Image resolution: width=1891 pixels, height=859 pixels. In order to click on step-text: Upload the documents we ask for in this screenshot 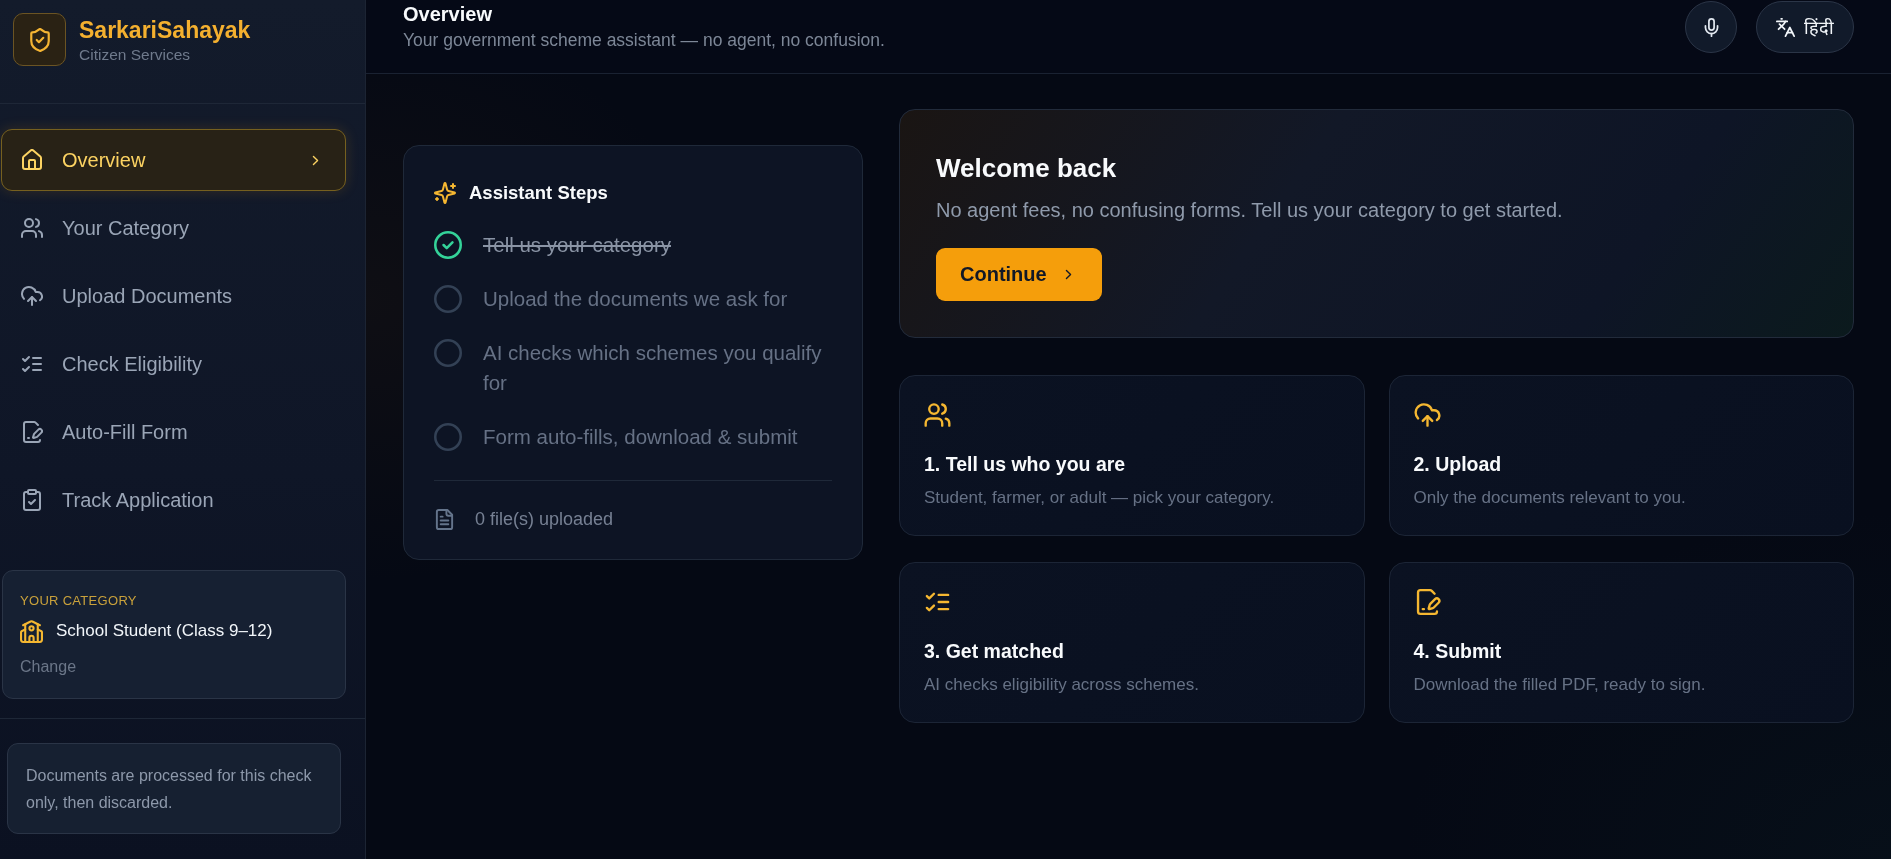, I will do `click(635, 299)`.